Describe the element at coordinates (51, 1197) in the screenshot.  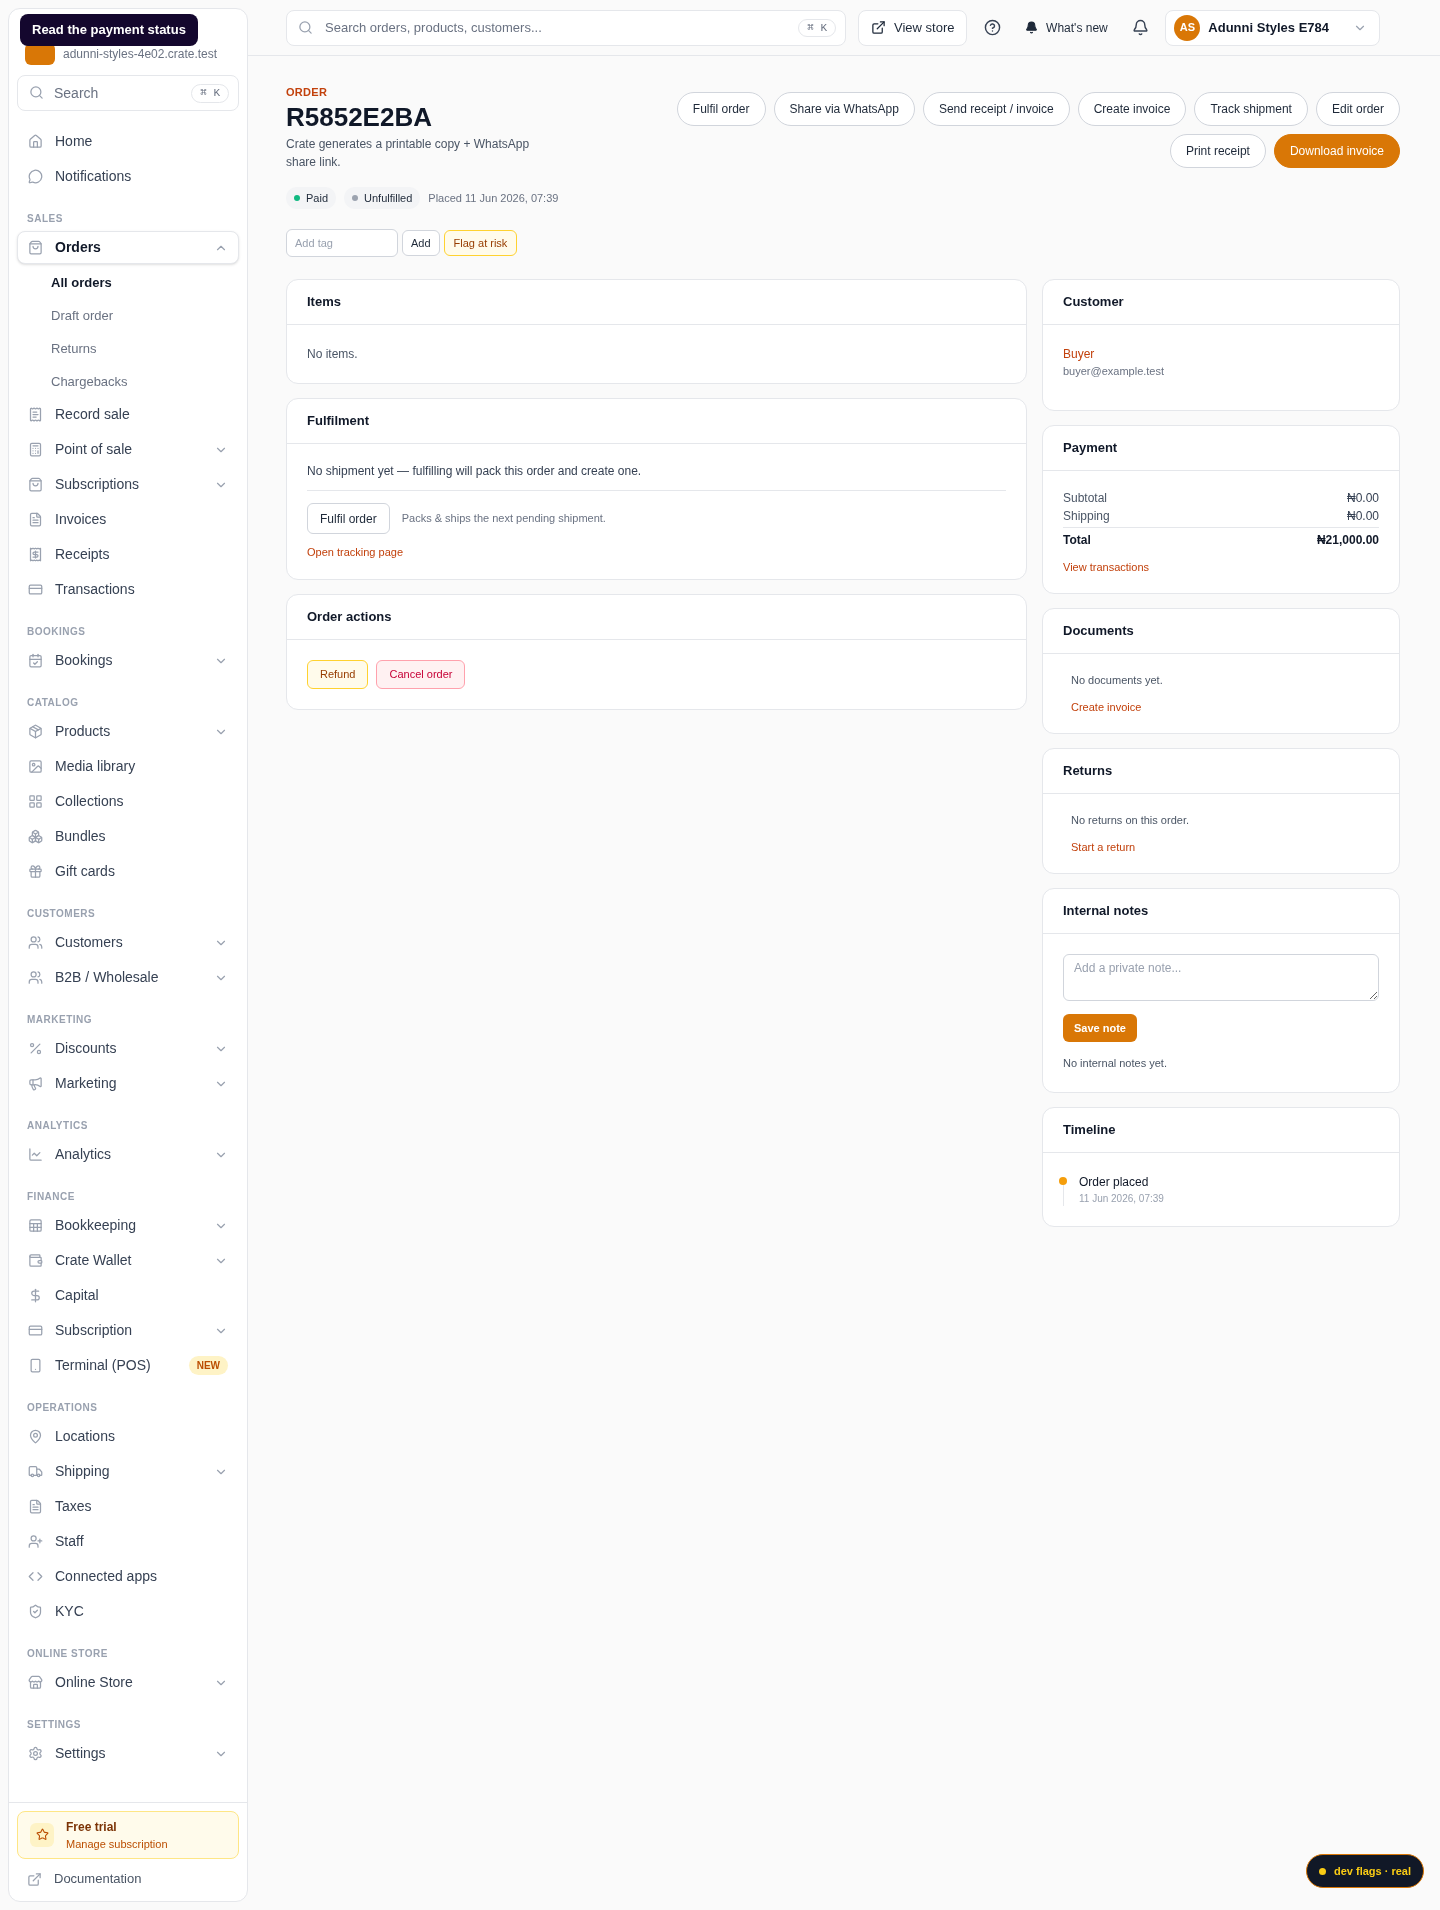
I see `section-label: FINANCE` at that location.